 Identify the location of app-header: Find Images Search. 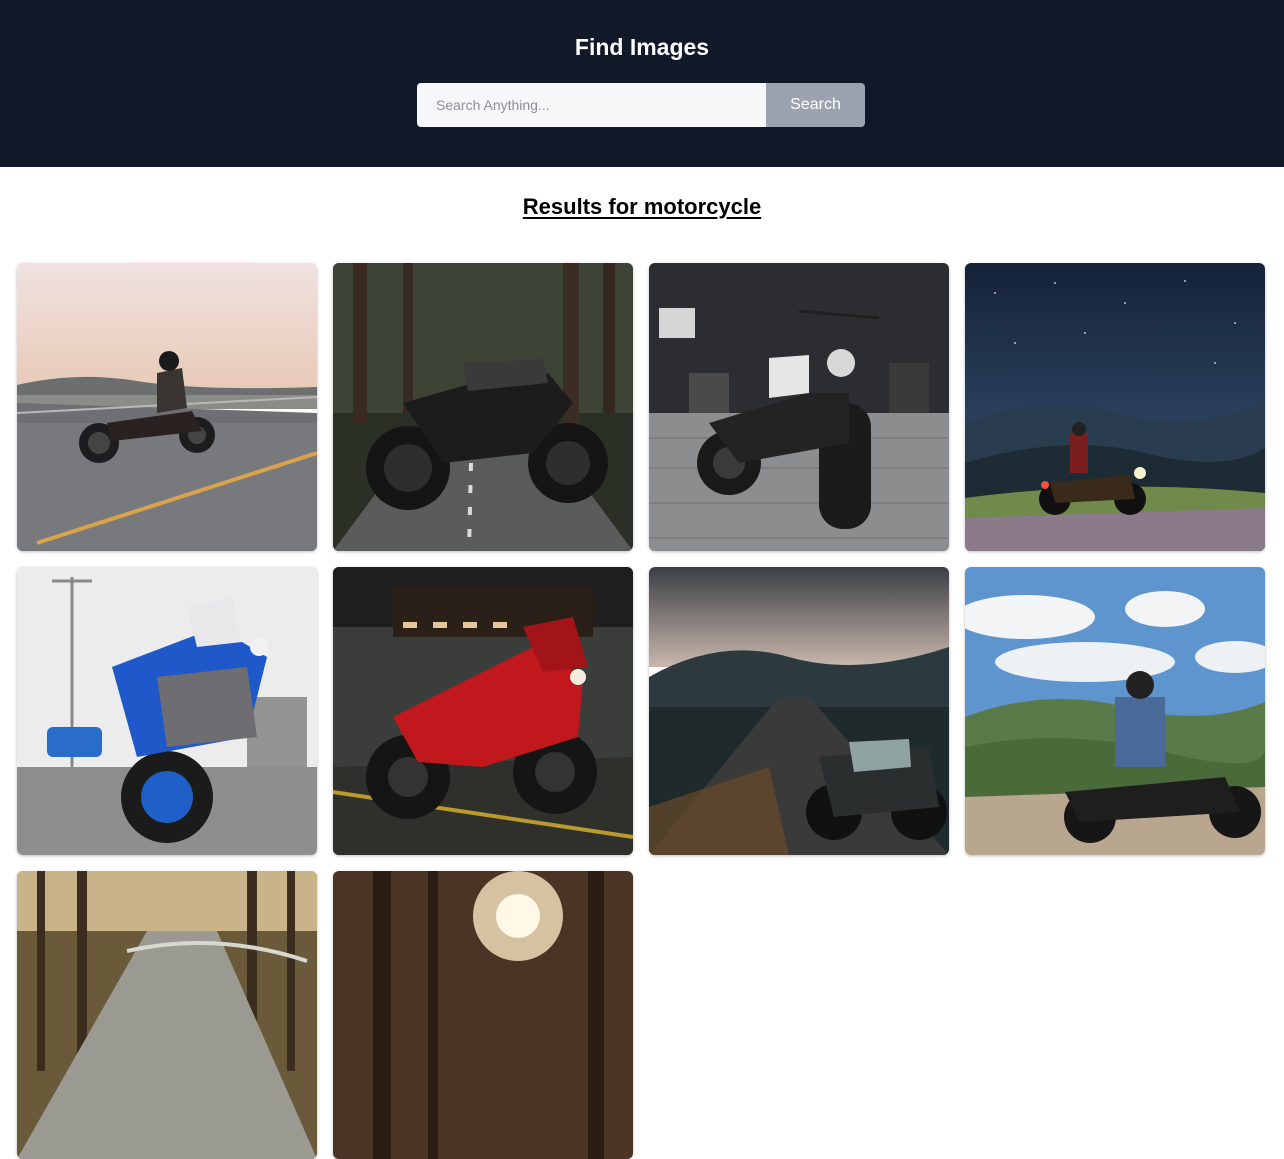
(642, 83).